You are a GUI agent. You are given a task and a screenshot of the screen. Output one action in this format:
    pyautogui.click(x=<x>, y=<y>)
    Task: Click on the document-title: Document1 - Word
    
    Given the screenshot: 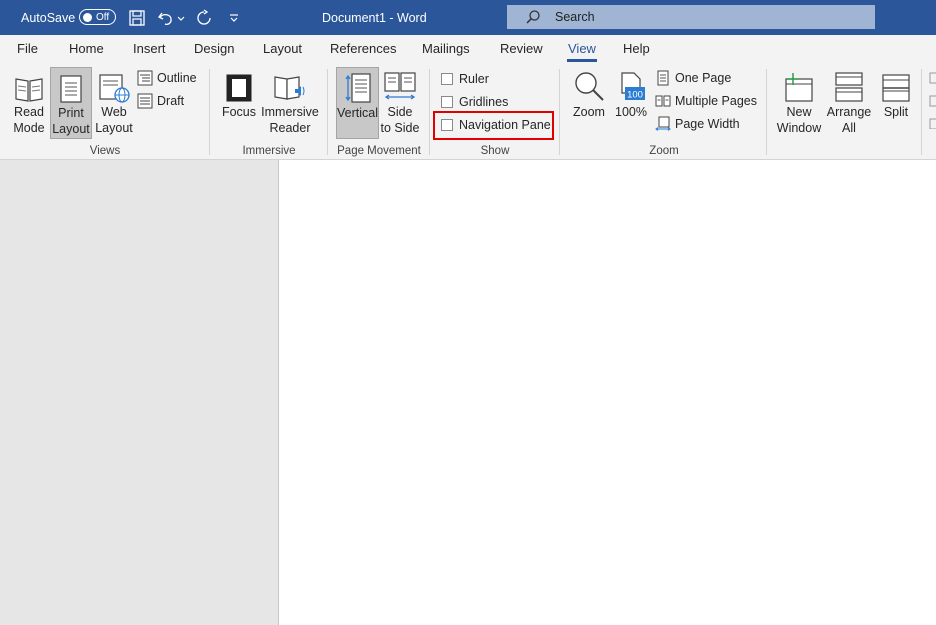 What is the action you would take?
    pyautogui.click(x=374, y=17)
    